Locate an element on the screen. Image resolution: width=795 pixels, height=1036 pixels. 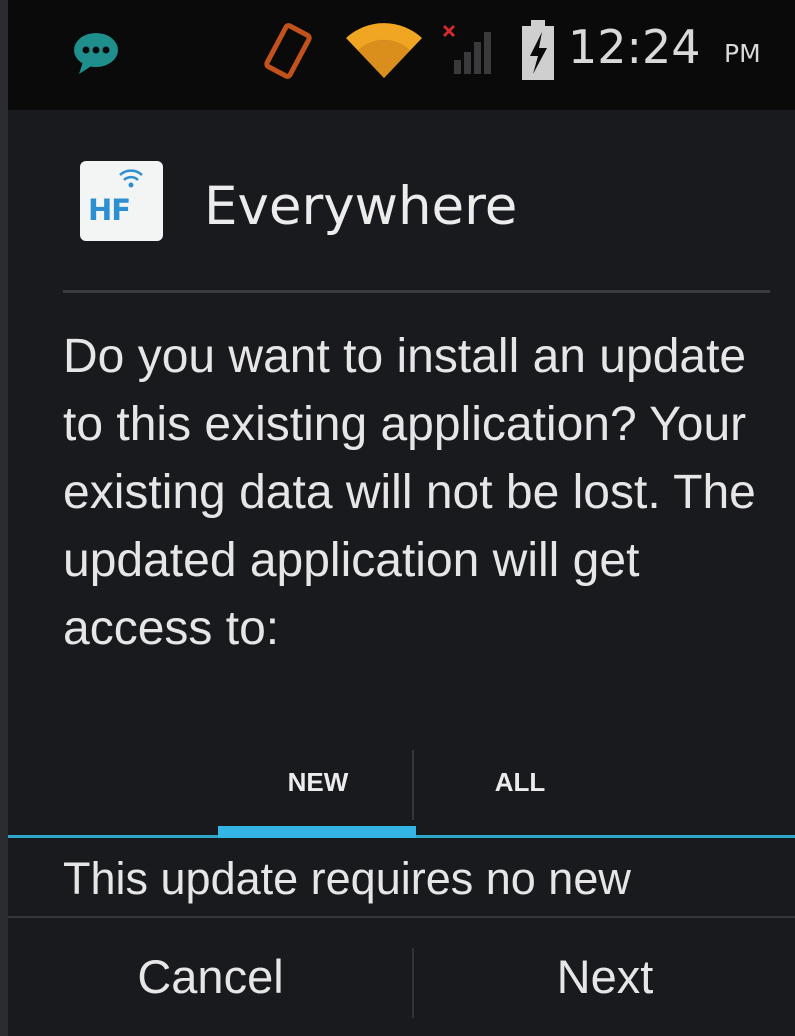
permissions-text: This update requires no new is located at coordinates (347, 878).